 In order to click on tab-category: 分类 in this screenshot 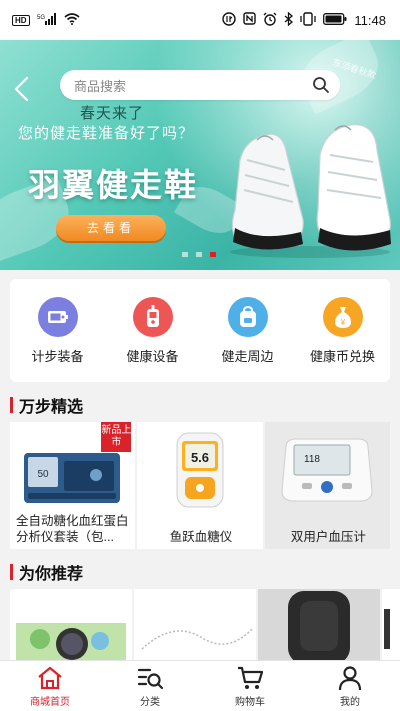, I will do `click(150, 686)`.